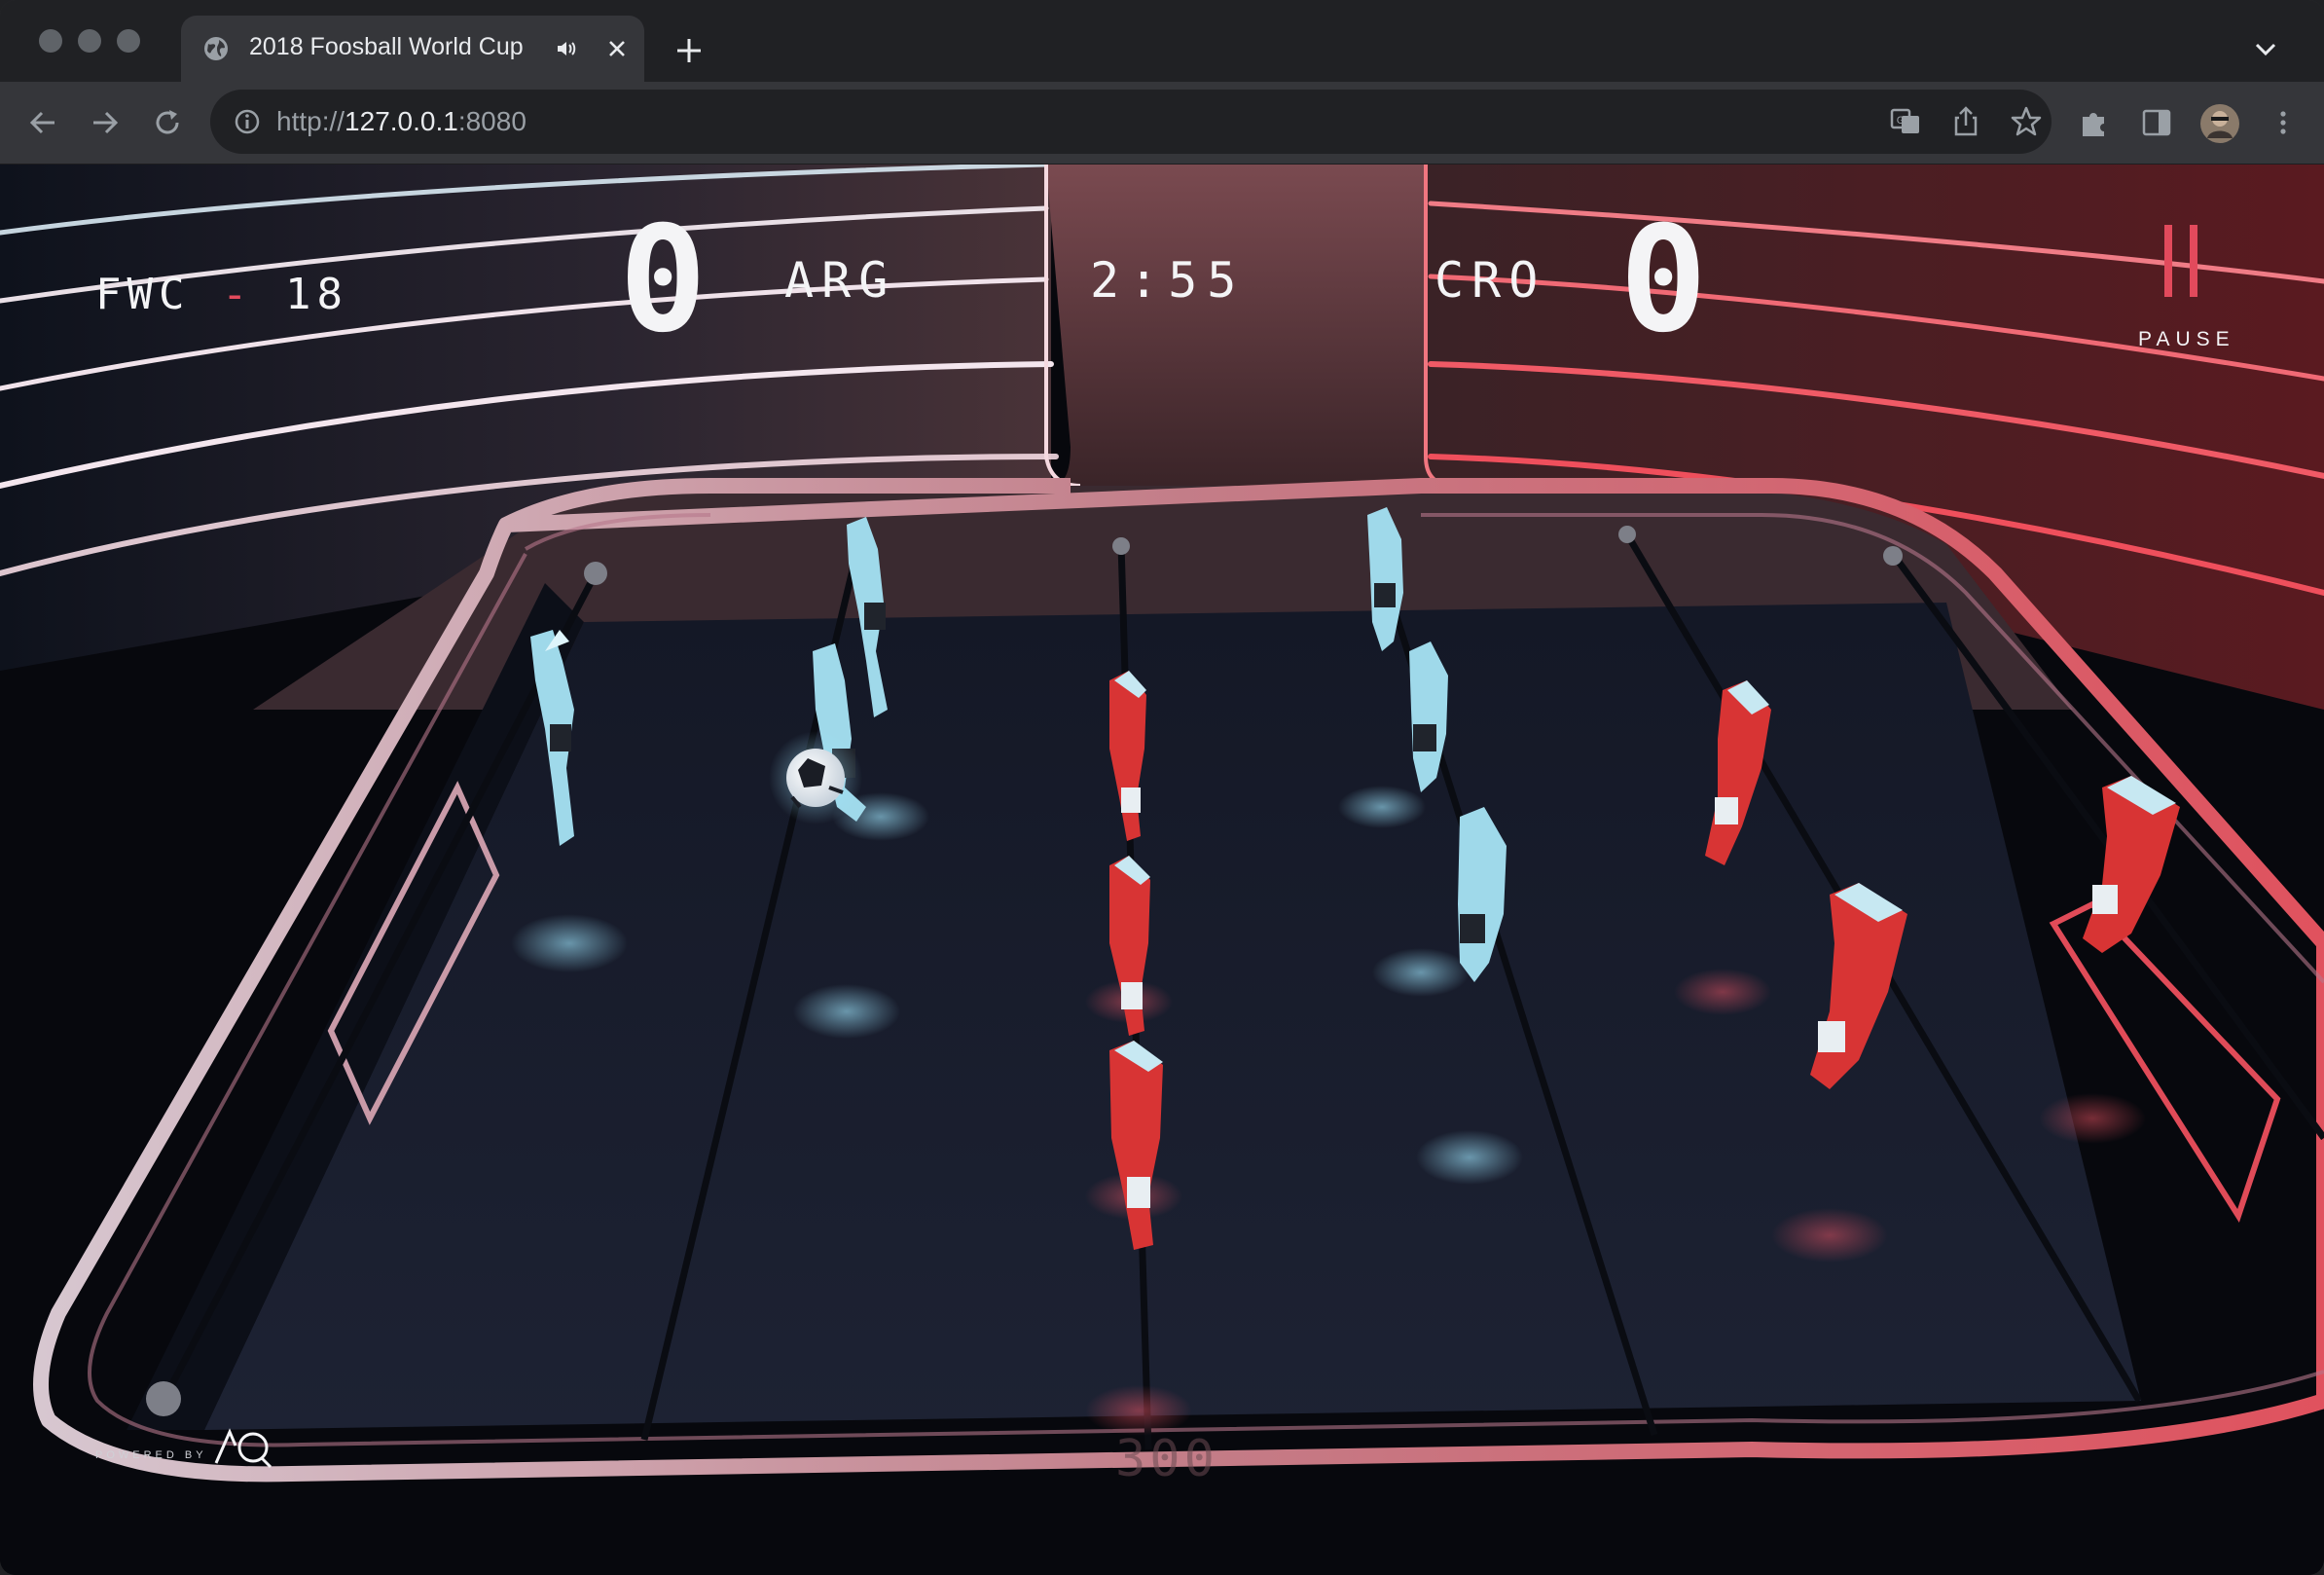 The height and width of the screenshot is (1575, 2324). I want to click on globe-icon, so click(216, 49).